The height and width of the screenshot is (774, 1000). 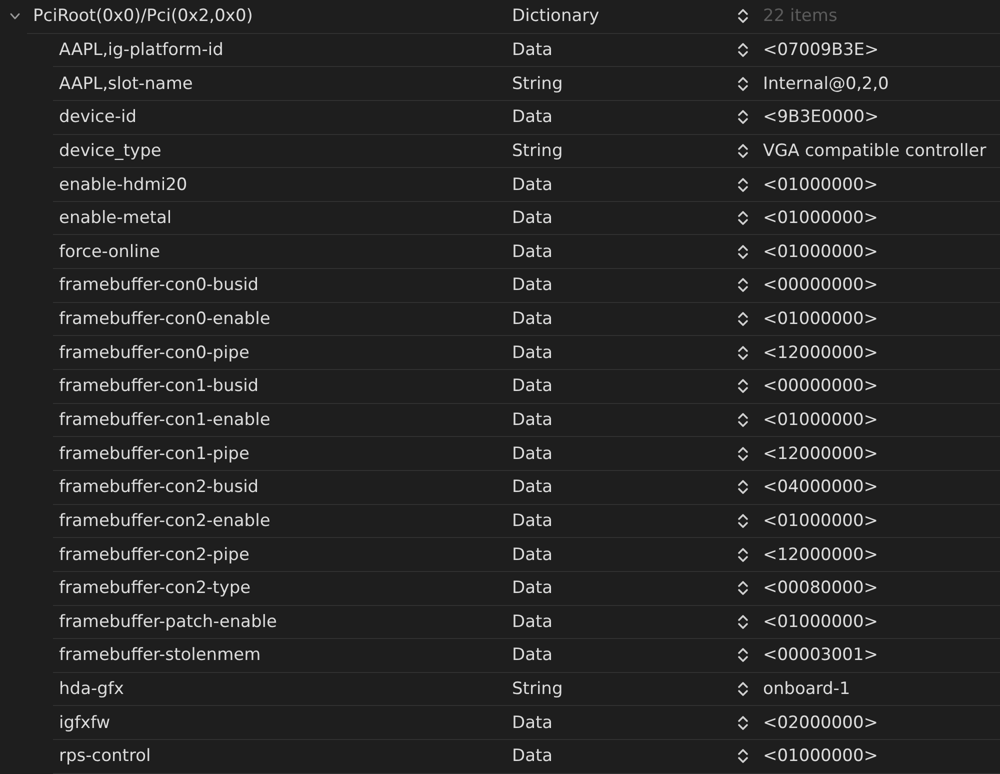 I want to click on key-cell: framebuffer-con2-type, so click(x=155, y=588).